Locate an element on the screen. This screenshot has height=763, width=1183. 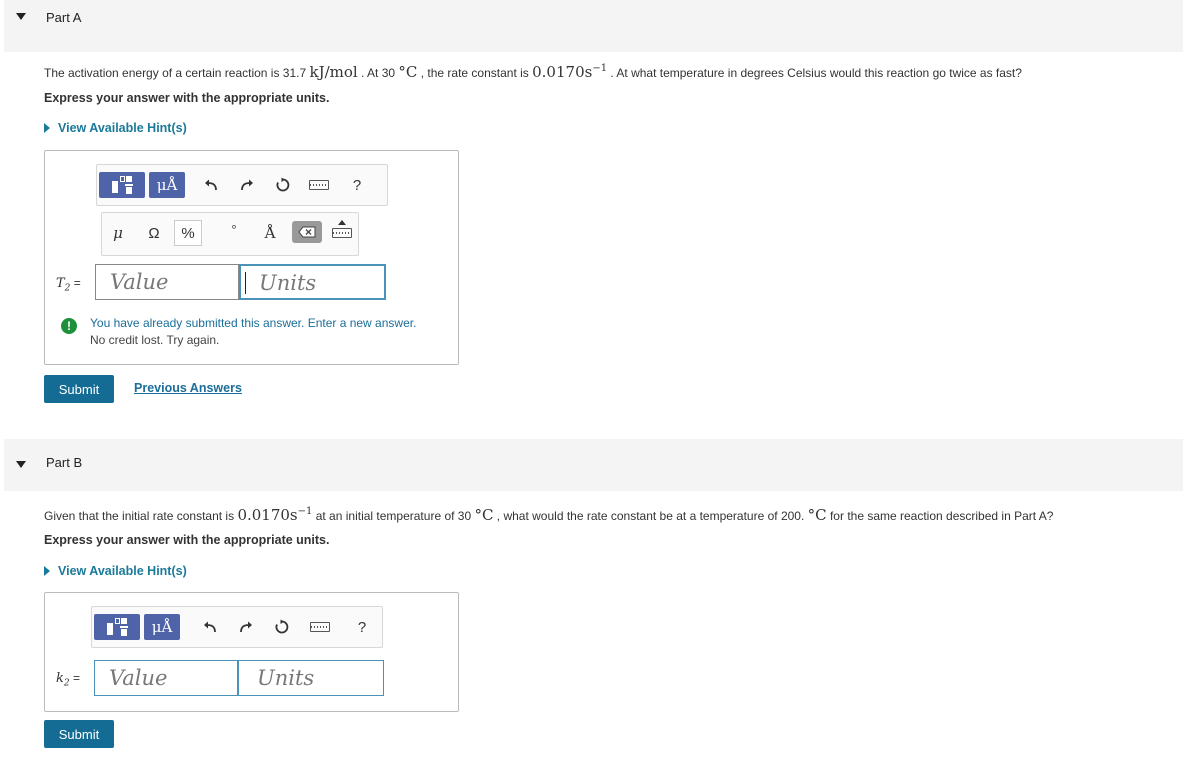
previous-answers-link: Previous Answers is located at coordinates (188, 388).